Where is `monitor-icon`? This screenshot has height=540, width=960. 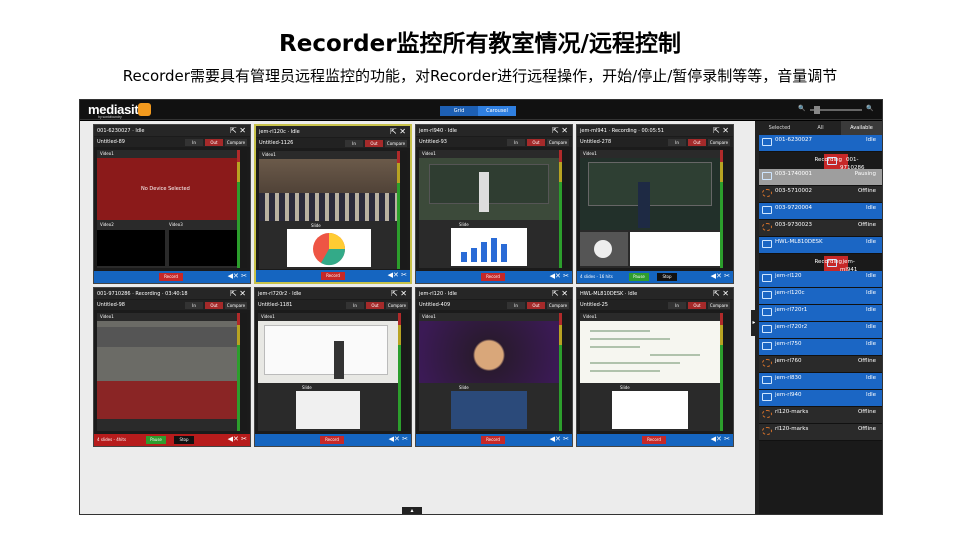 monitor-icon is located at coordinates (767, 329).